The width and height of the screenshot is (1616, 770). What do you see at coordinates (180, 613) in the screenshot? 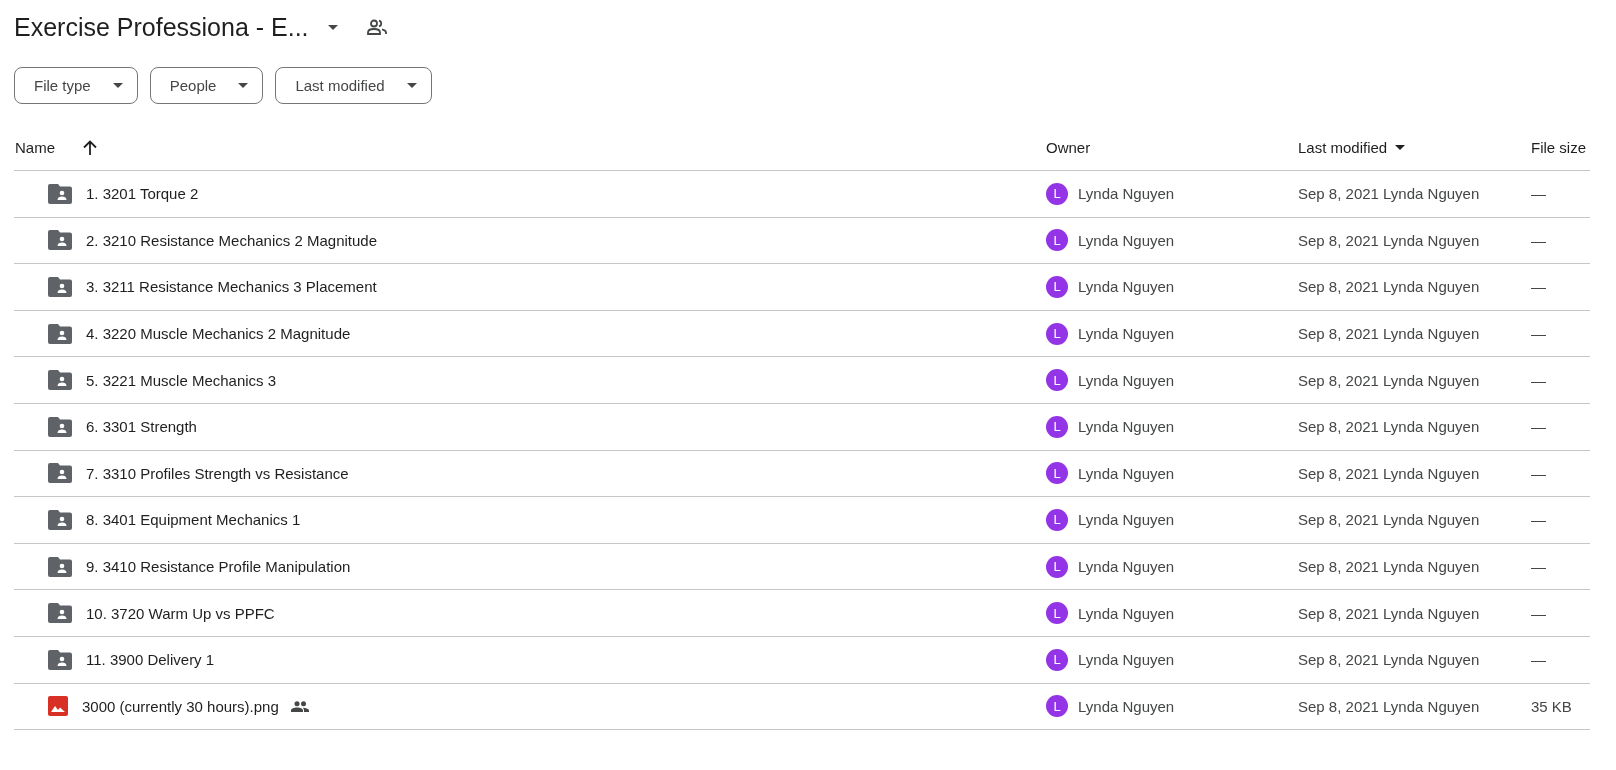
I see `file-name: 10. 3720 Warm Up vs PPFC` at bounding box center [180, 613].